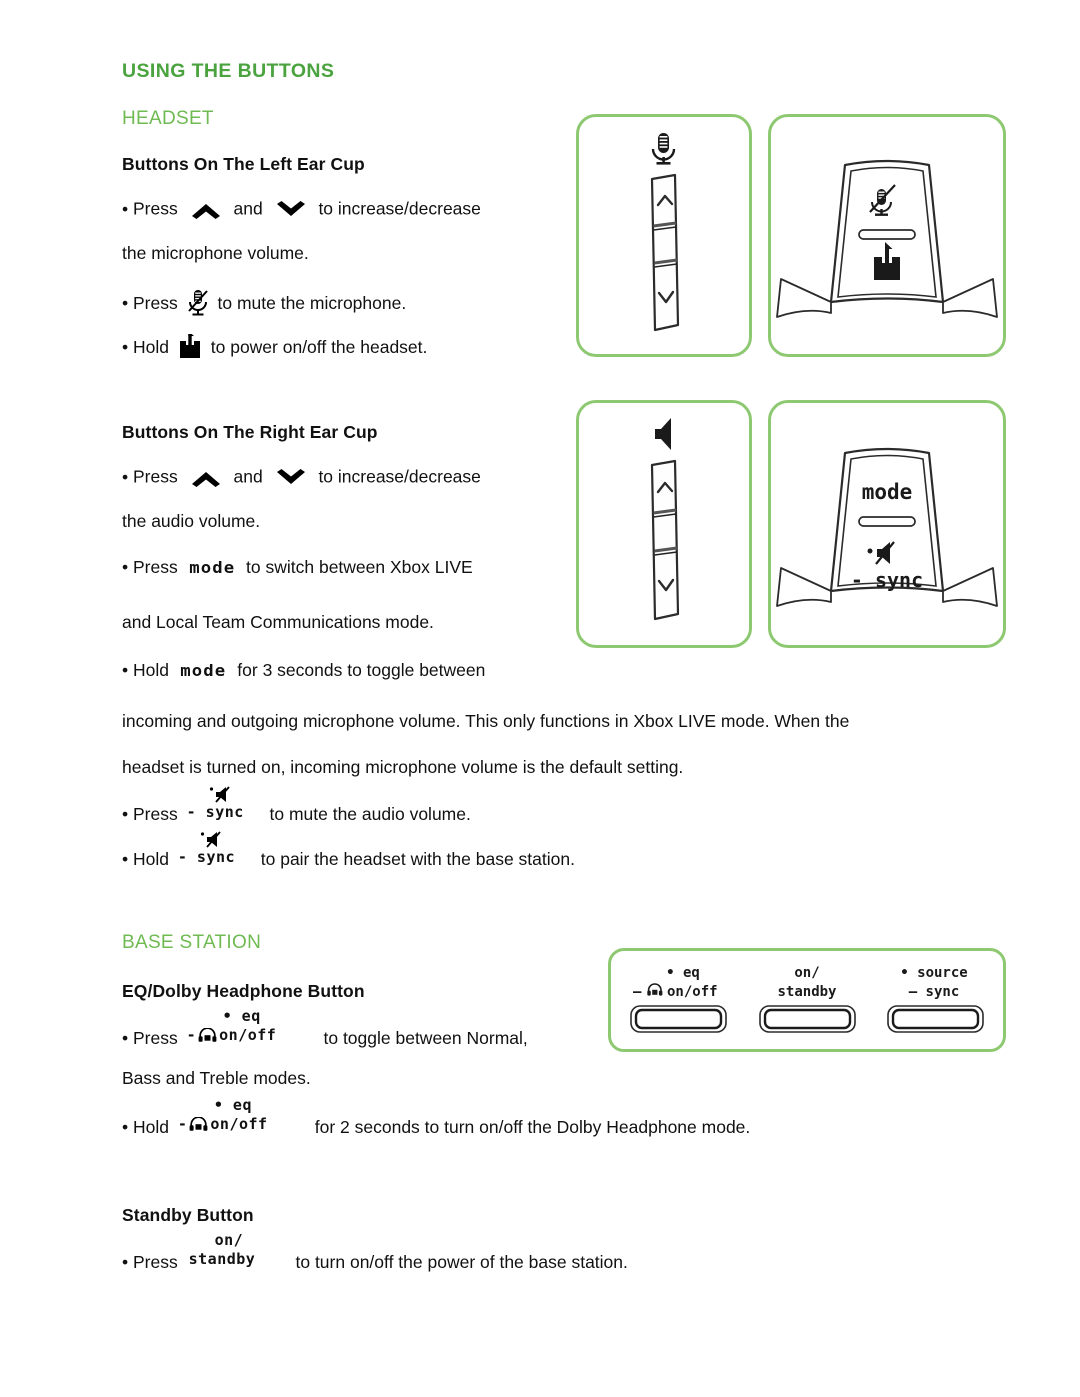 This screenshot has width=1080, height=1397. Describe the element at coordinates (155, 303) in the screenshot. I see `left-press-mute-word: Press` at that location.